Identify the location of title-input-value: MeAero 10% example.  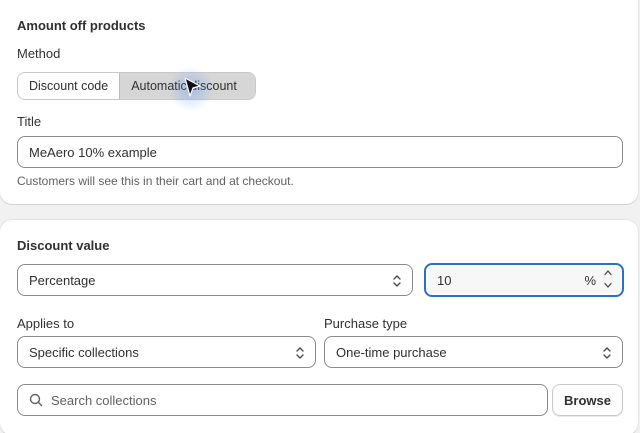
(93, 152).